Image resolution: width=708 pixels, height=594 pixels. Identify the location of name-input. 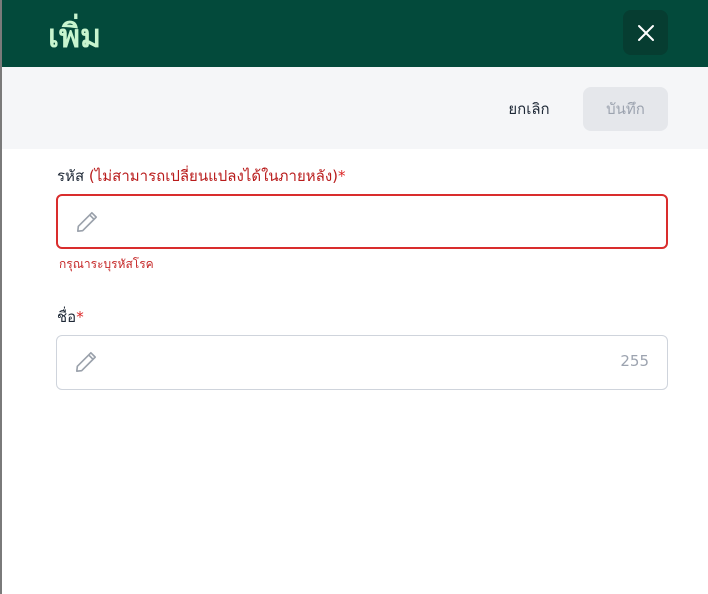
(355, 363).